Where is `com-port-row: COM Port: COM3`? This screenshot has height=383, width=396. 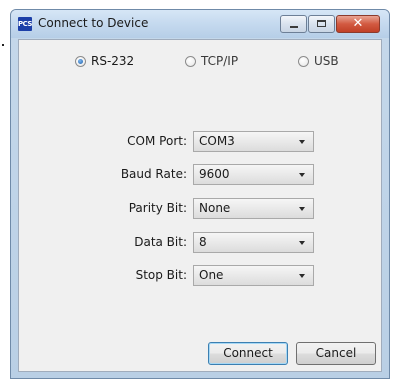
com-port-row: COM Port: COM3 is located at coordinates (200, 142).